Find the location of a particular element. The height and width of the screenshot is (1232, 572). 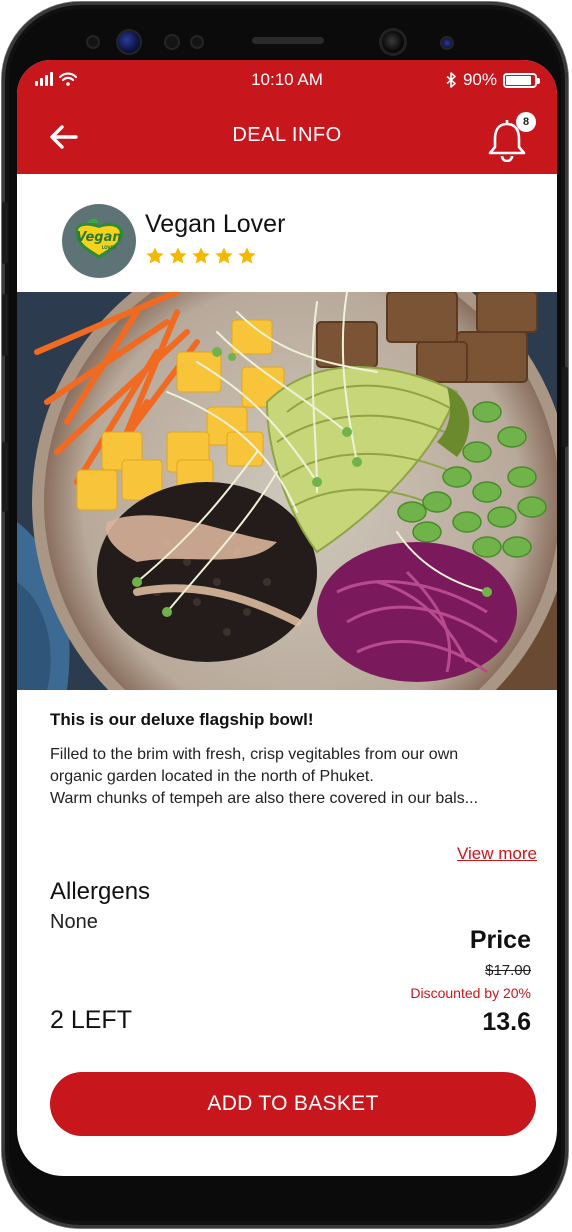

add-to-basket-button: ADD TO BASKET is located at coordinates (293, 1104).